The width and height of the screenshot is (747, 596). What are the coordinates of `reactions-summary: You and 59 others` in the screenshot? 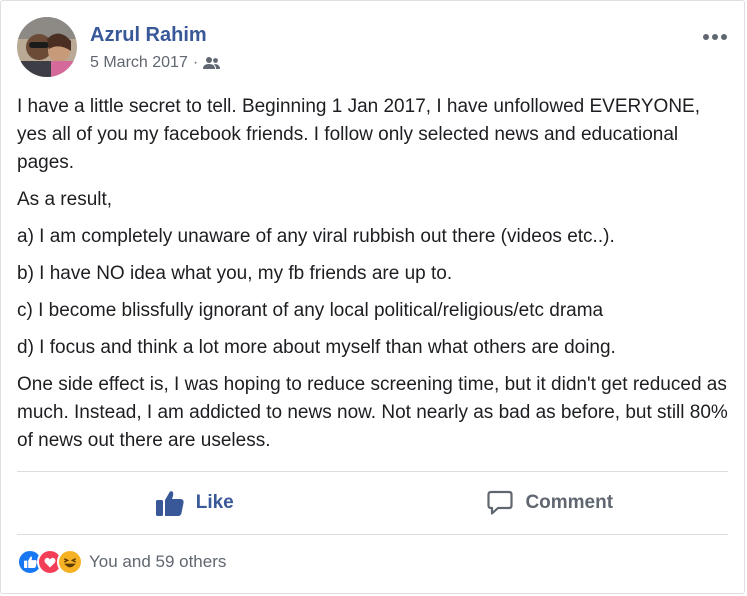 It's located at (121, 562).